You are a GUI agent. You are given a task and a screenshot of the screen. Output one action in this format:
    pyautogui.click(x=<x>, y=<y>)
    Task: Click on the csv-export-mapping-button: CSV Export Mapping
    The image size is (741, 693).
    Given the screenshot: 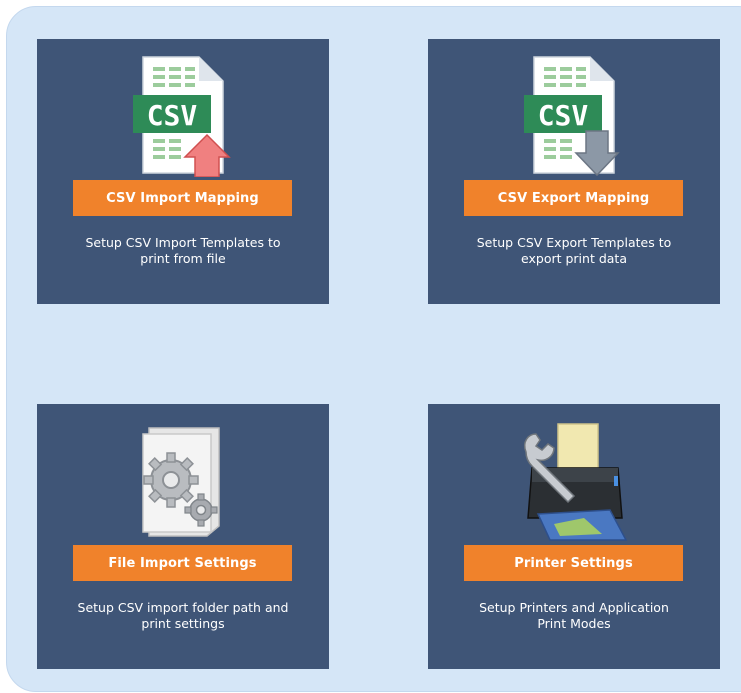 What is the action you would take?
    pyautogui.click(x=573, y=198)
    